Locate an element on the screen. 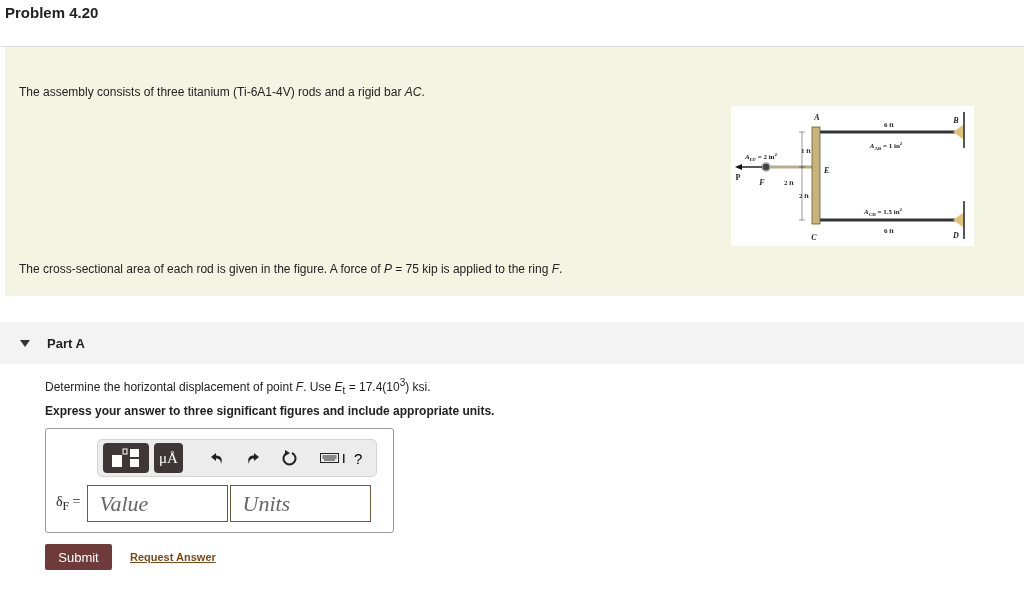  figure-label: P is located at coordinates (738, 177).